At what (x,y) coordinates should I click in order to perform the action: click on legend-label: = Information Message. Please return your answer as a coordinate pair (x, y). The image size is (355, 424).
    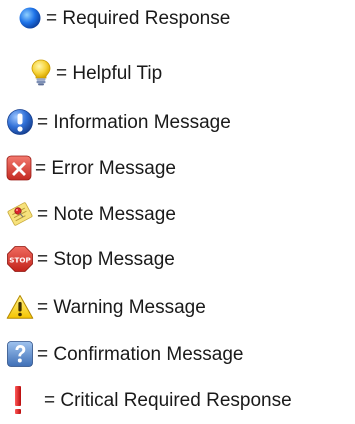
    Looking at the image, I should click on (134, 122).